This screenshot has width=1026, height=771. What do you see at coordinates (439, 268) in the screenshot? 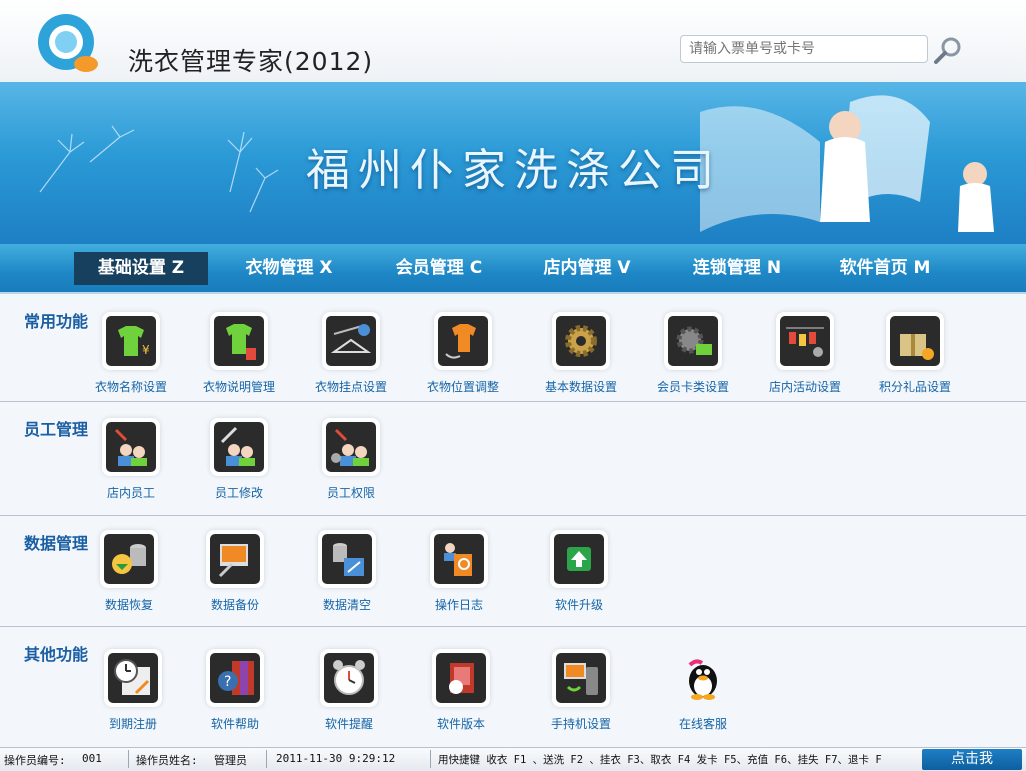
I see `tab-member-management: 会员管理 C` at bounding box center [439, 268].